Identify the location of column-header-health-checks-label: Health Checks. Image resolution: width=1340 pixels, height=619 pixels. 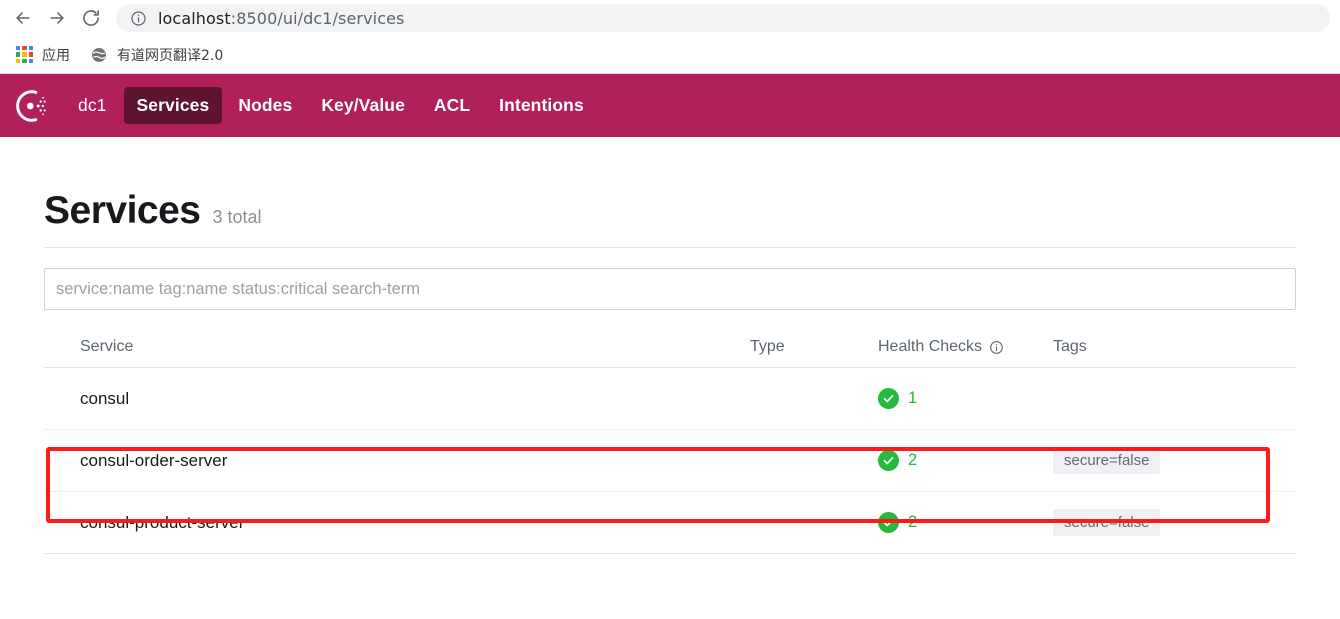
(930, 346).